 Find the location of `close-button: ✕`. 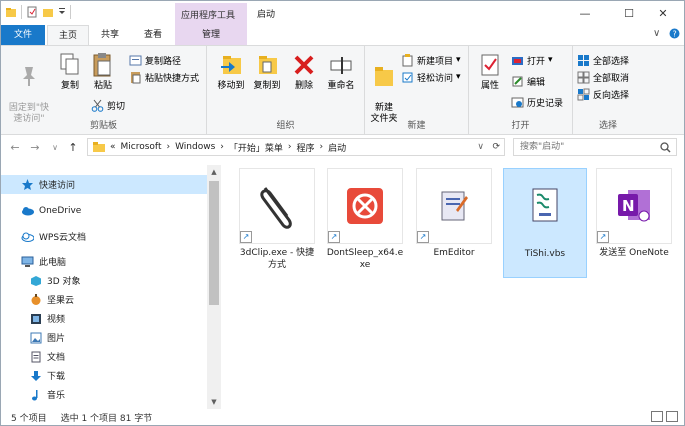

close-button: ✕ is located at coordinates (663, 13).